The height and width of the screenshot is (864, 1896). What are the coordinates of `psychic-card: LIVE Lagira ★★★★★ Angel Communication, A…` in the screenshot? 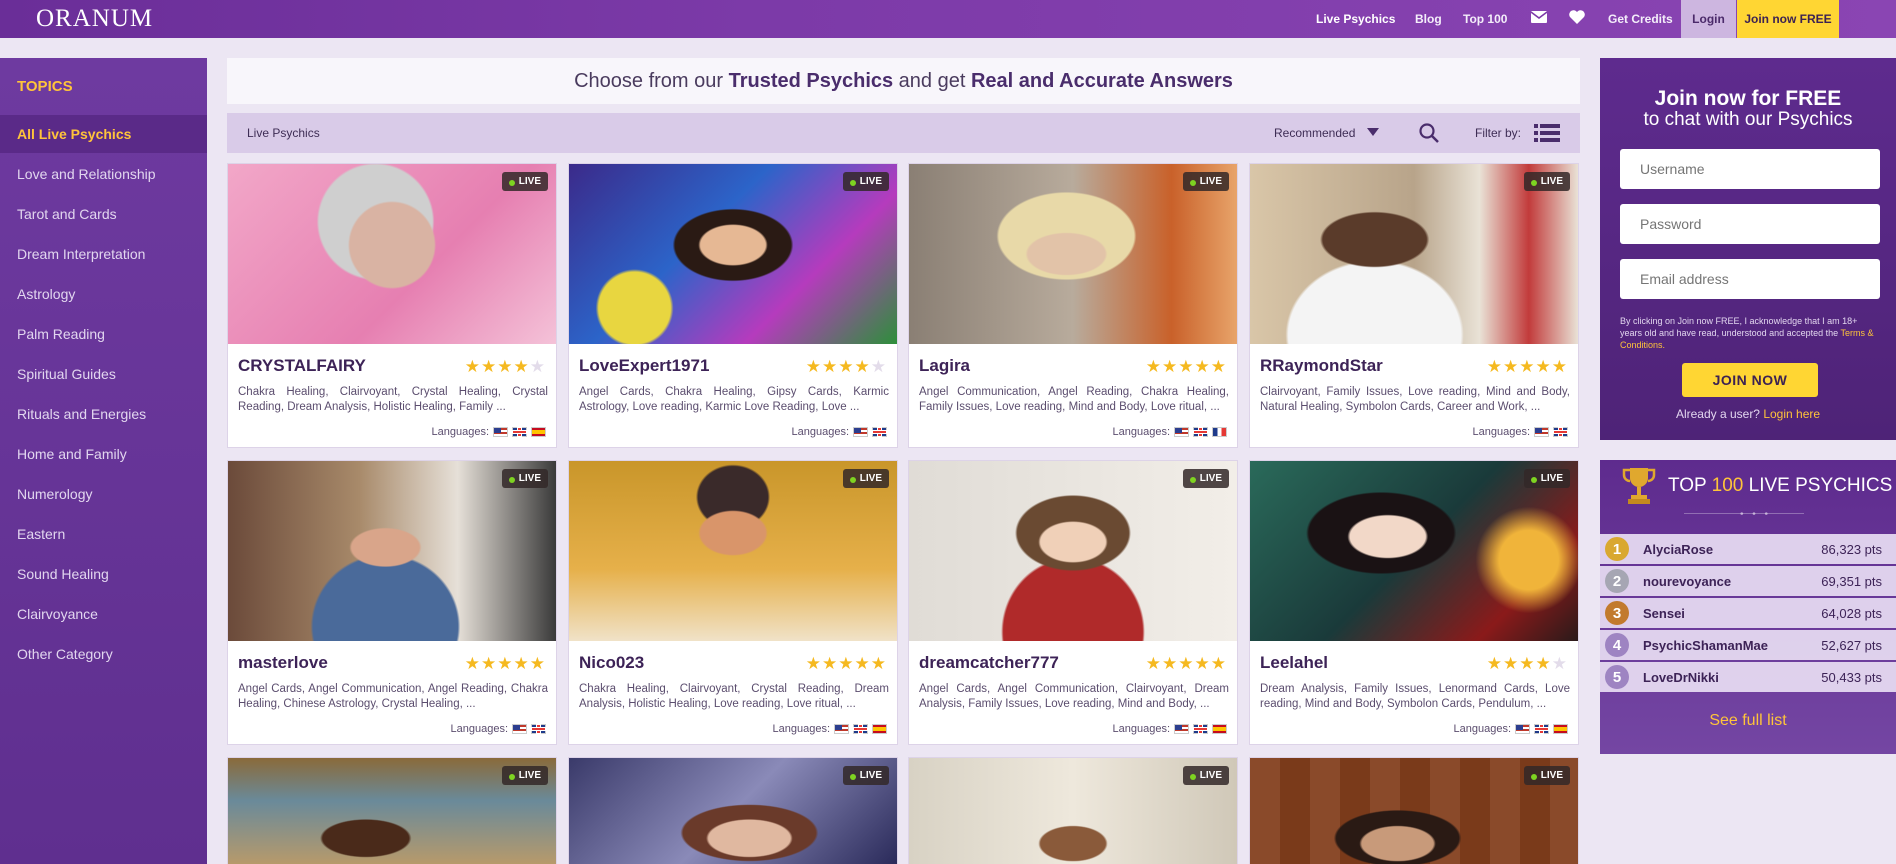 It's located at (1073, 305).